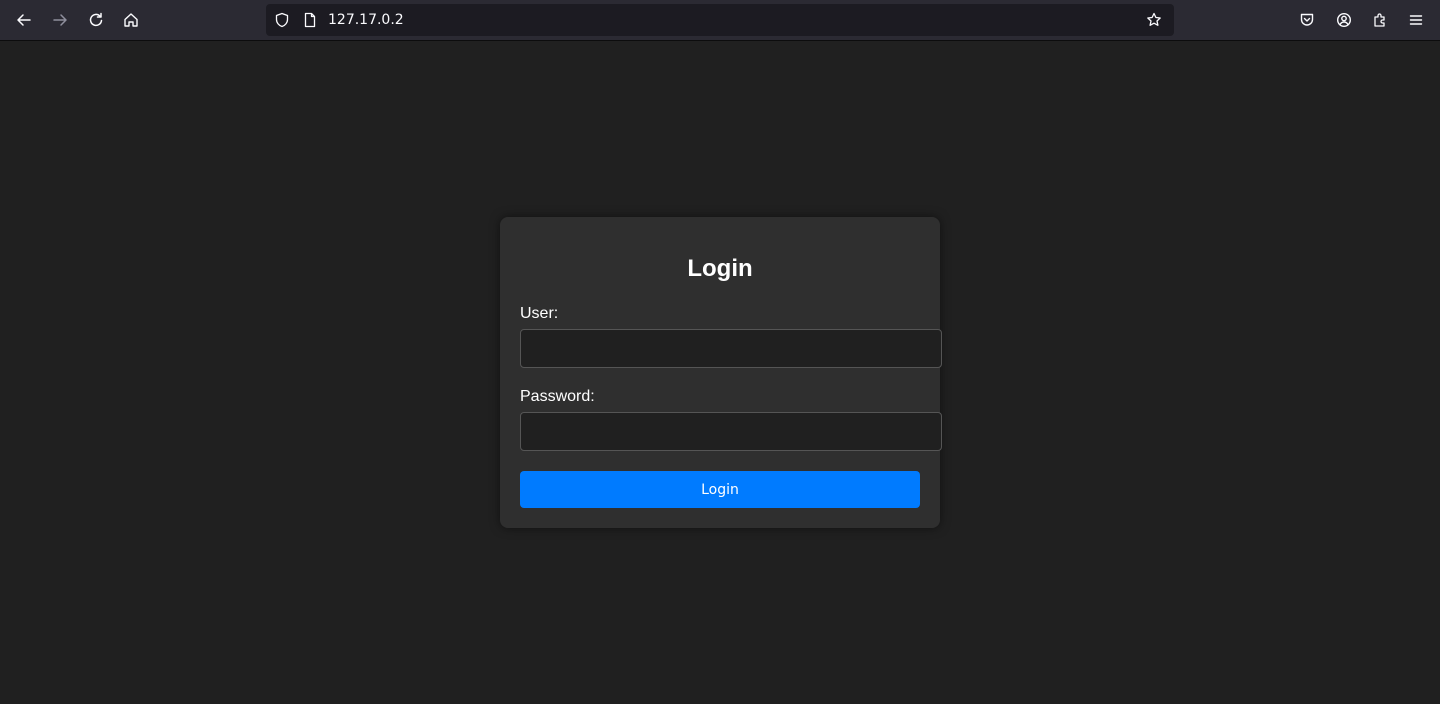 The image size is (1440, 704). I want to click on forward-arrow-icon, so click(60, 20).